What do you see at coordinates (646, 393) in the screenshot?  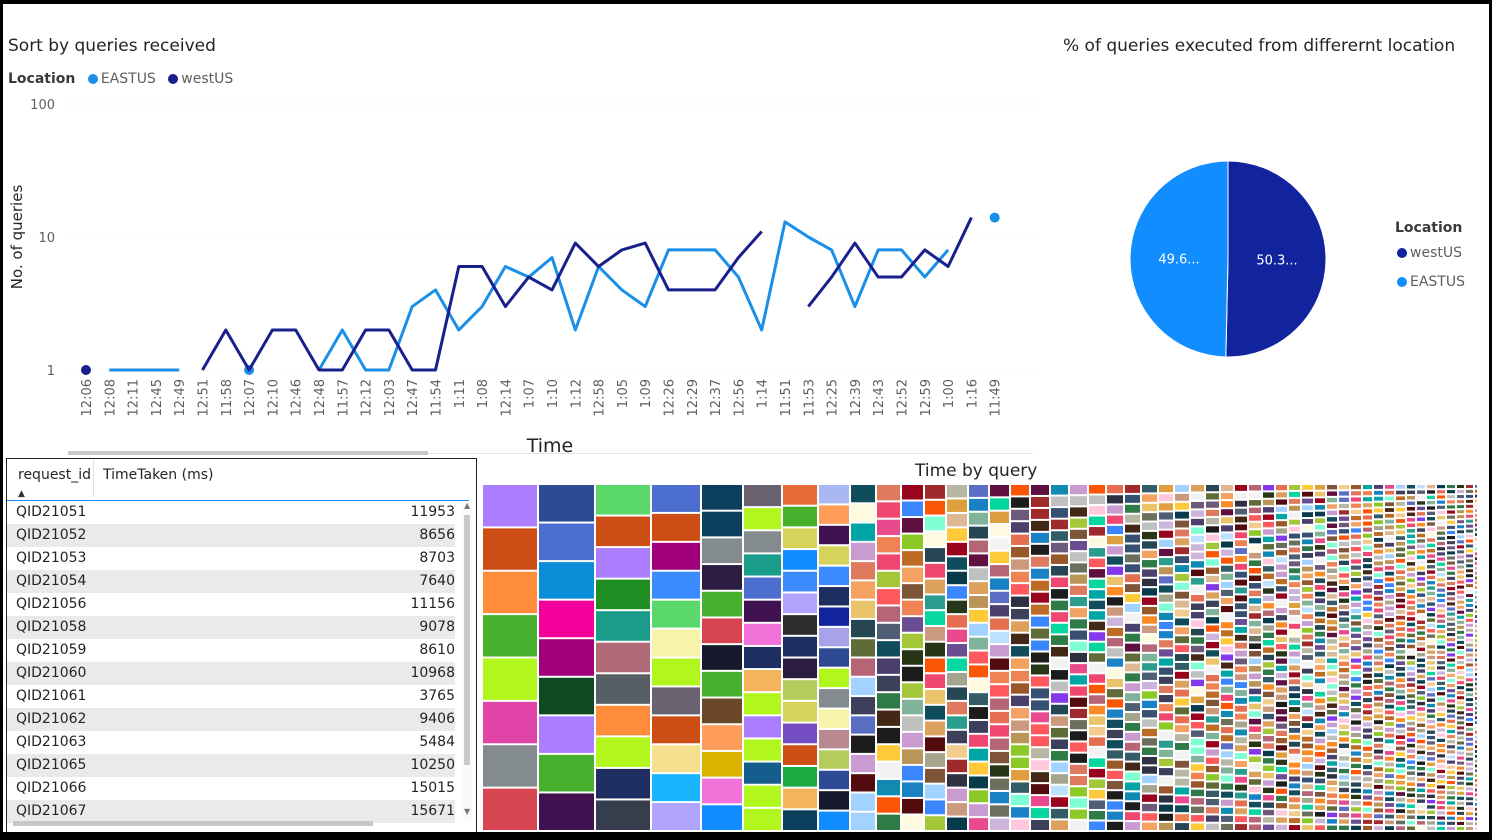 I see `x-tick-label: 1:09` at bounding box center [646, 393].